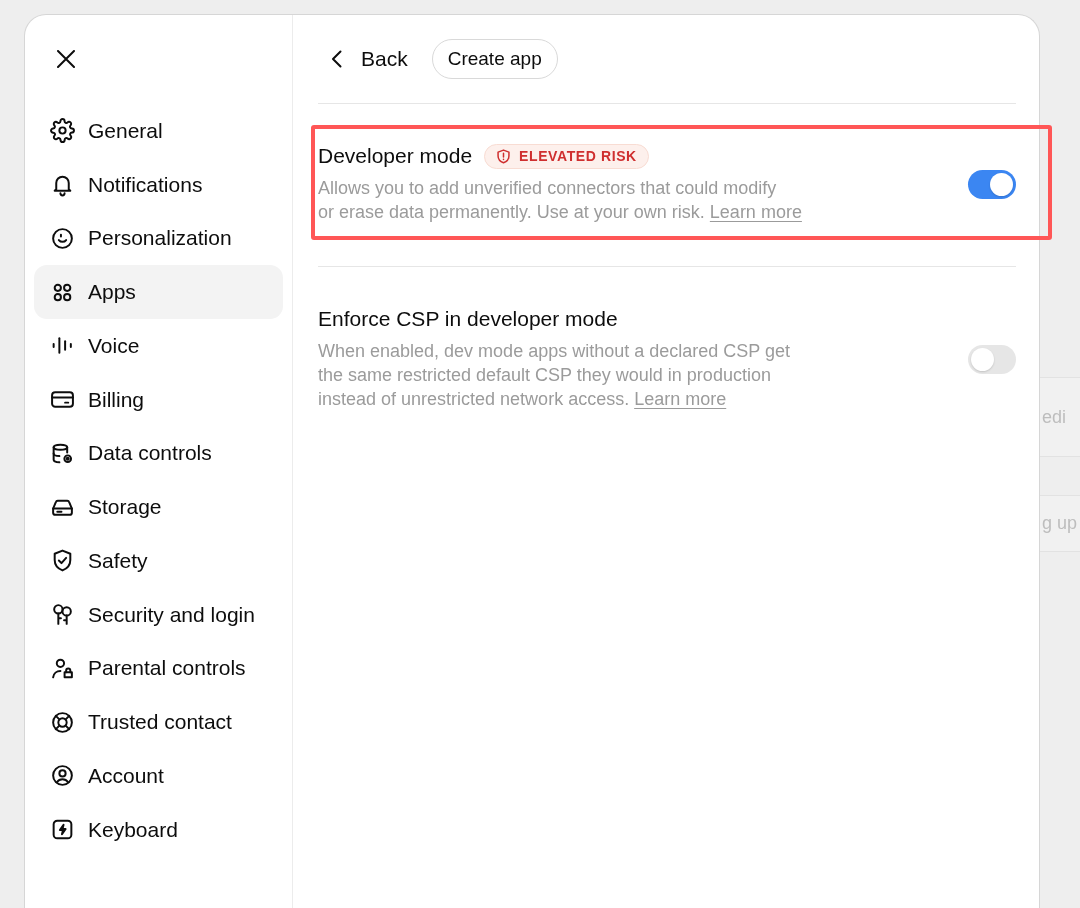 This screenshot has height=908, width=1080. I want to click on lifebuoy-icon, so click(62, 722).